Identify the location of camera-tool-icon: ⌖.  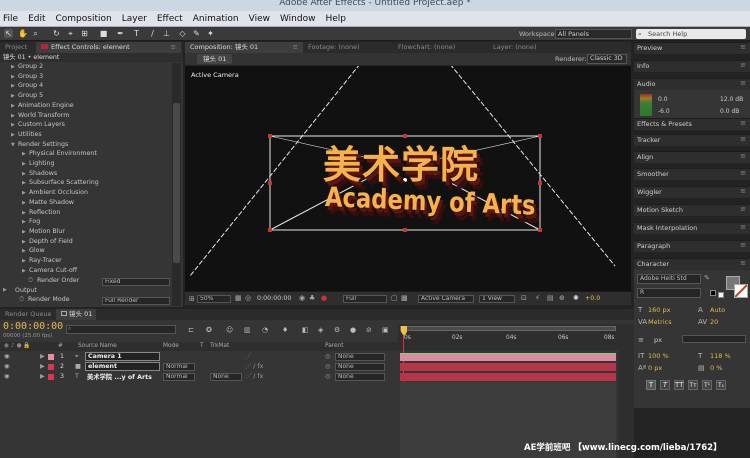
(70, 33).